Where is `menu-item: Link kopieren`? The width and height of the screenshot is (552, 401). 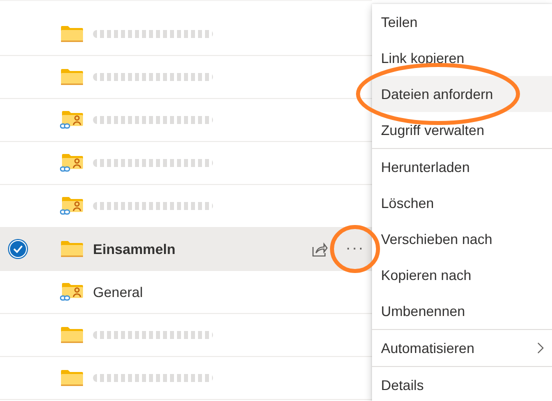 menu-item: Link kopieren is located at coordinates (462, 58).